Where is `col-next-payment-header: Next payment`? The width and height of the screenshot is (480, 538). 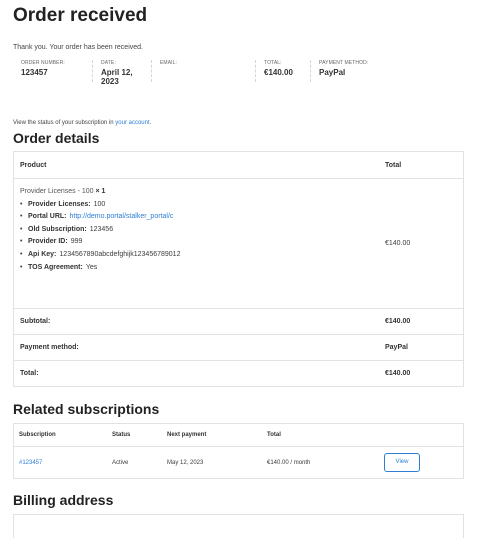
col-next-payment-header: Next payment is located at coordinates (187, 435).